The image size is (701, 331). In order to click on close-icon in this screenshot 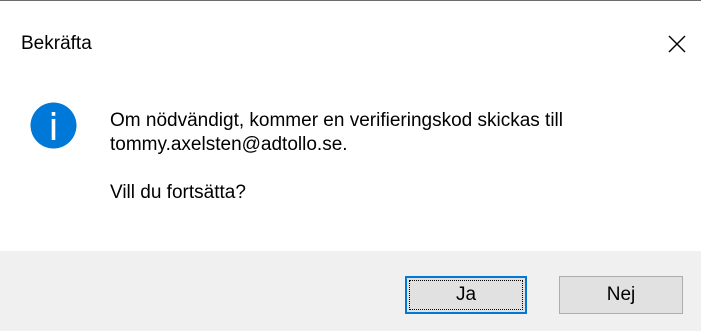, I will do `click(677, 44)`.